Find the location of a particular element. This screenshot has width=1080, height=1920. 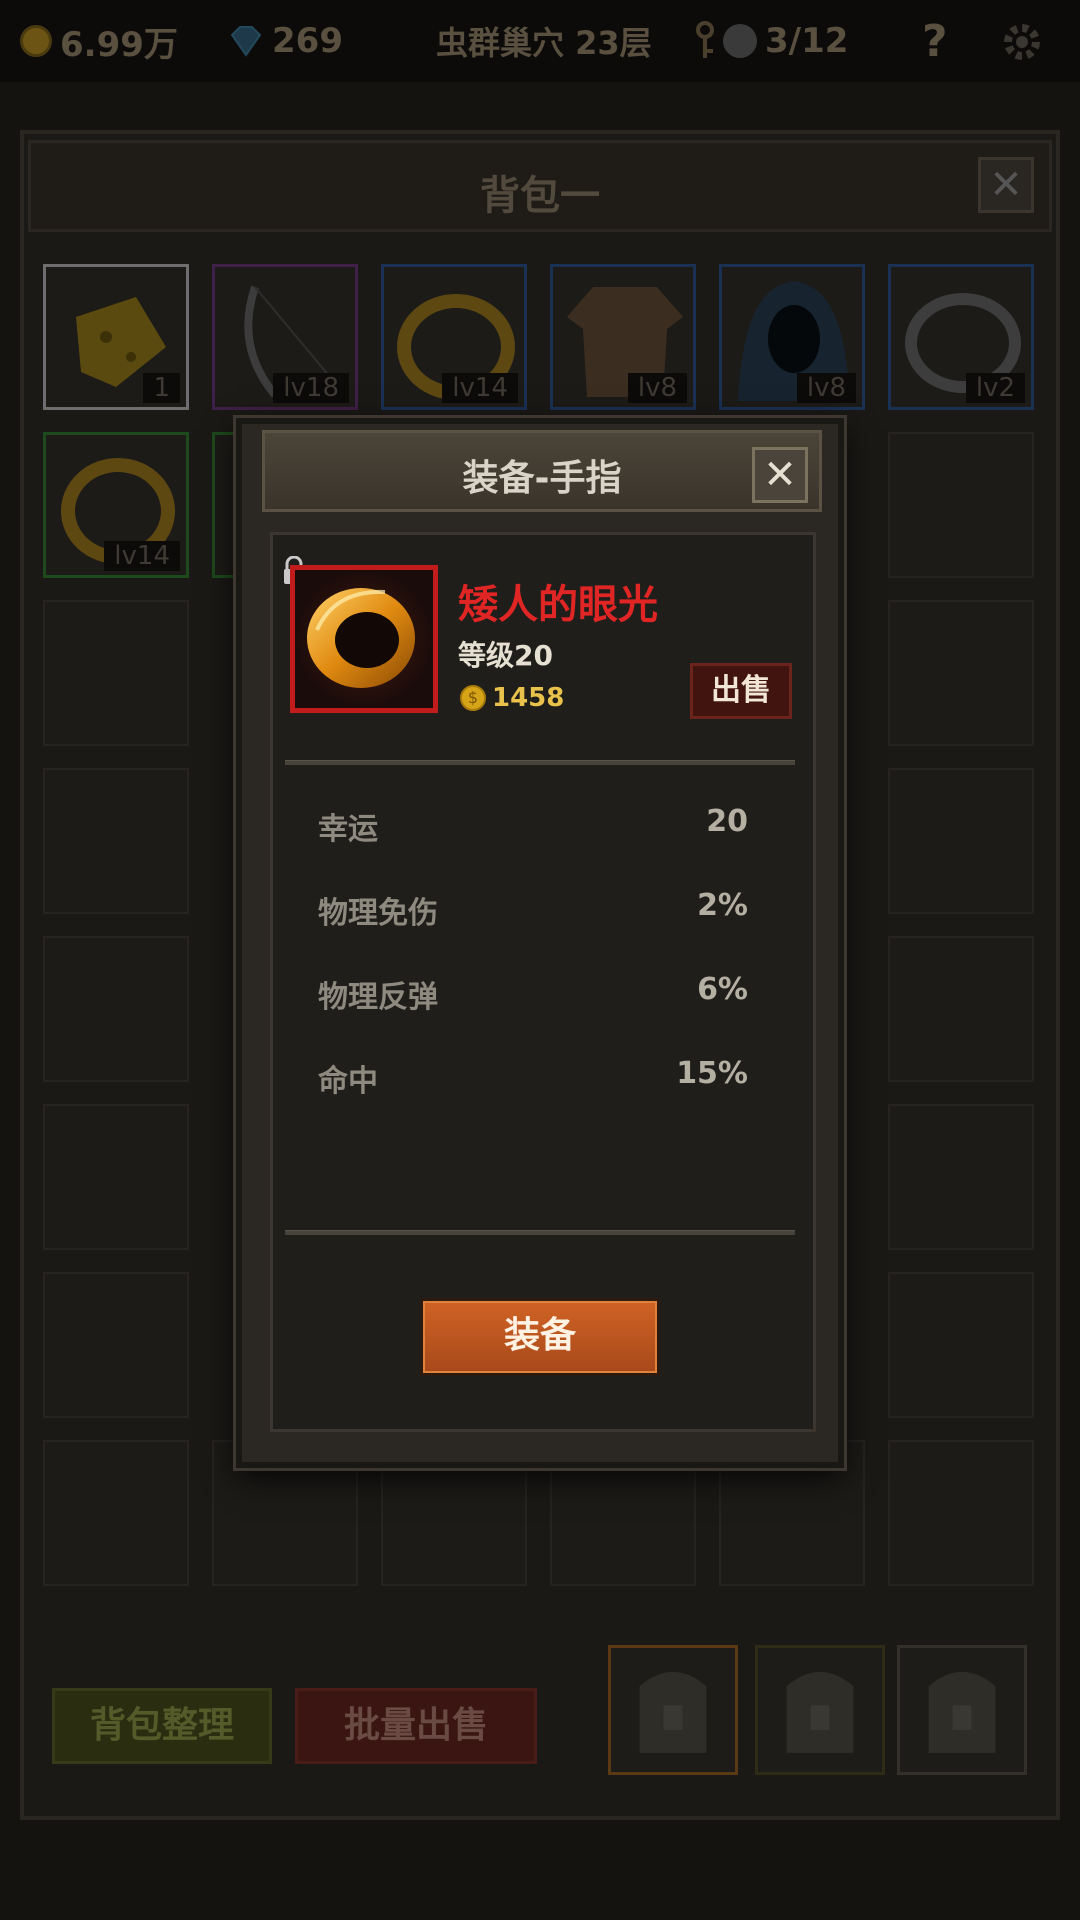

stat-row: 命中 15% is located at coordinates (533, 1078).